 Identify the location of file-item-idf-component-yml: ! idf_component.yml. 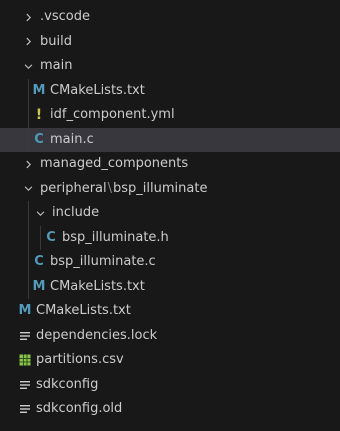
(170, 115).